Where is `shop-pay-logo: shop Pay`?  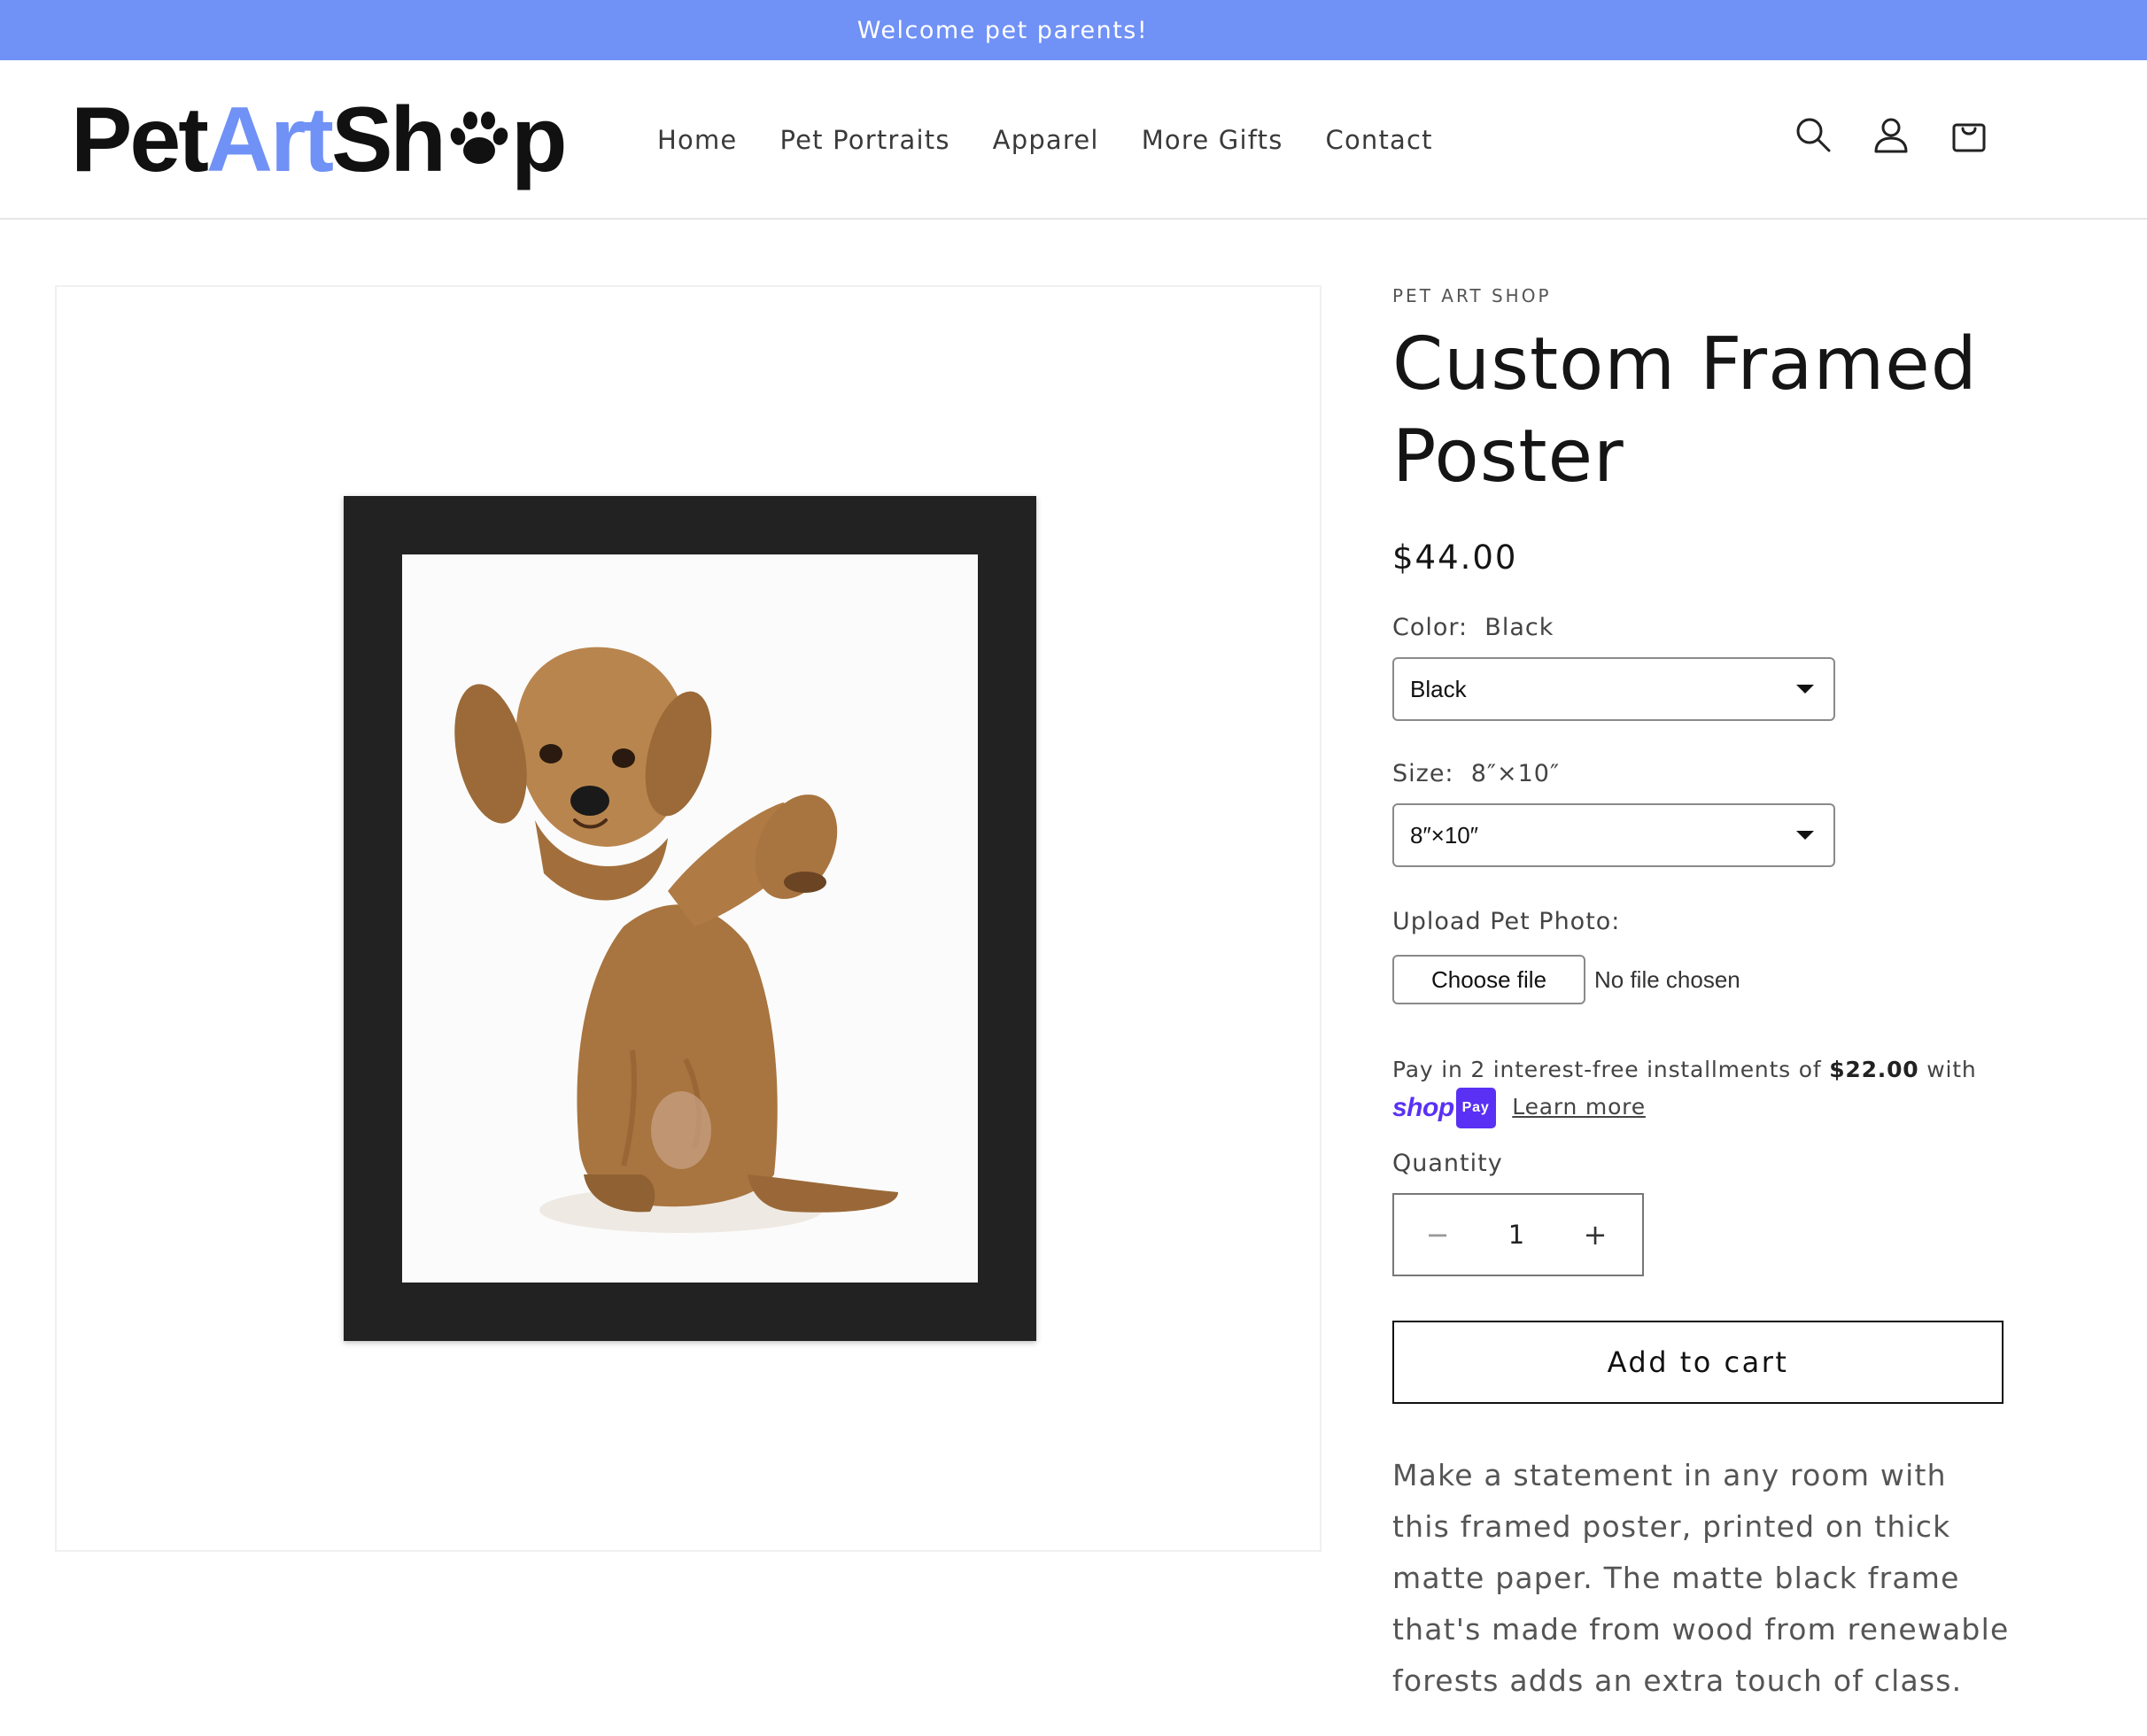 shop-pay-logo: shop Pay is located at coordinates (1444, 1108).